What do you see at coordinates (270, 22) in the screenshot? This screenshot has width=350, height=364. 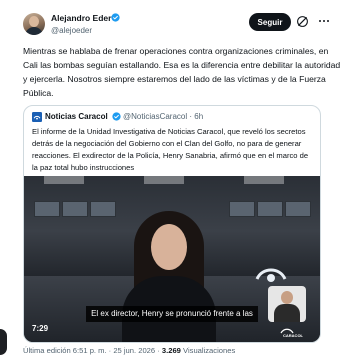 I see `follow-button: Seguir` at bounding box center [270, 22].